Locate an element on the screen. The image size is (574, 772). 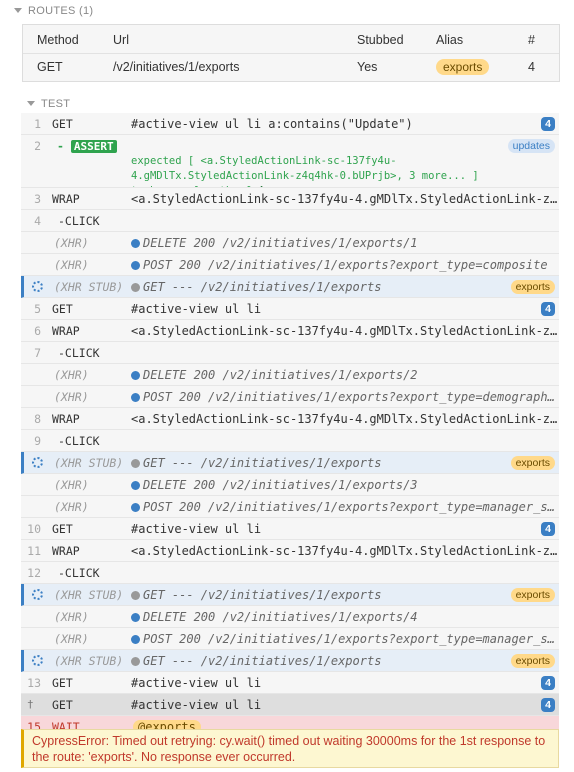
xhr-stub-label: (XHR STUB) is located at coordinates (89, 287).